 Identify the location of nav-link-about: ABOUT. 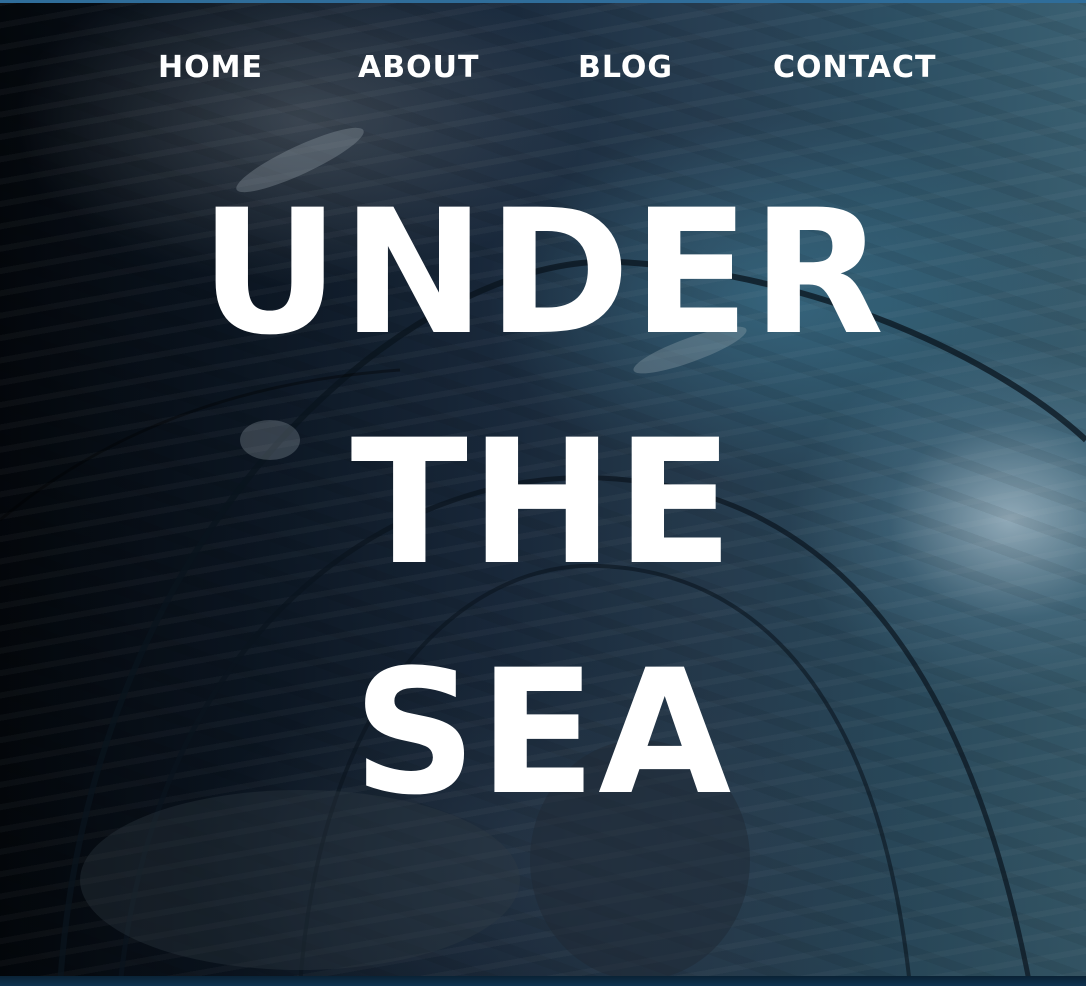
(418, 68).